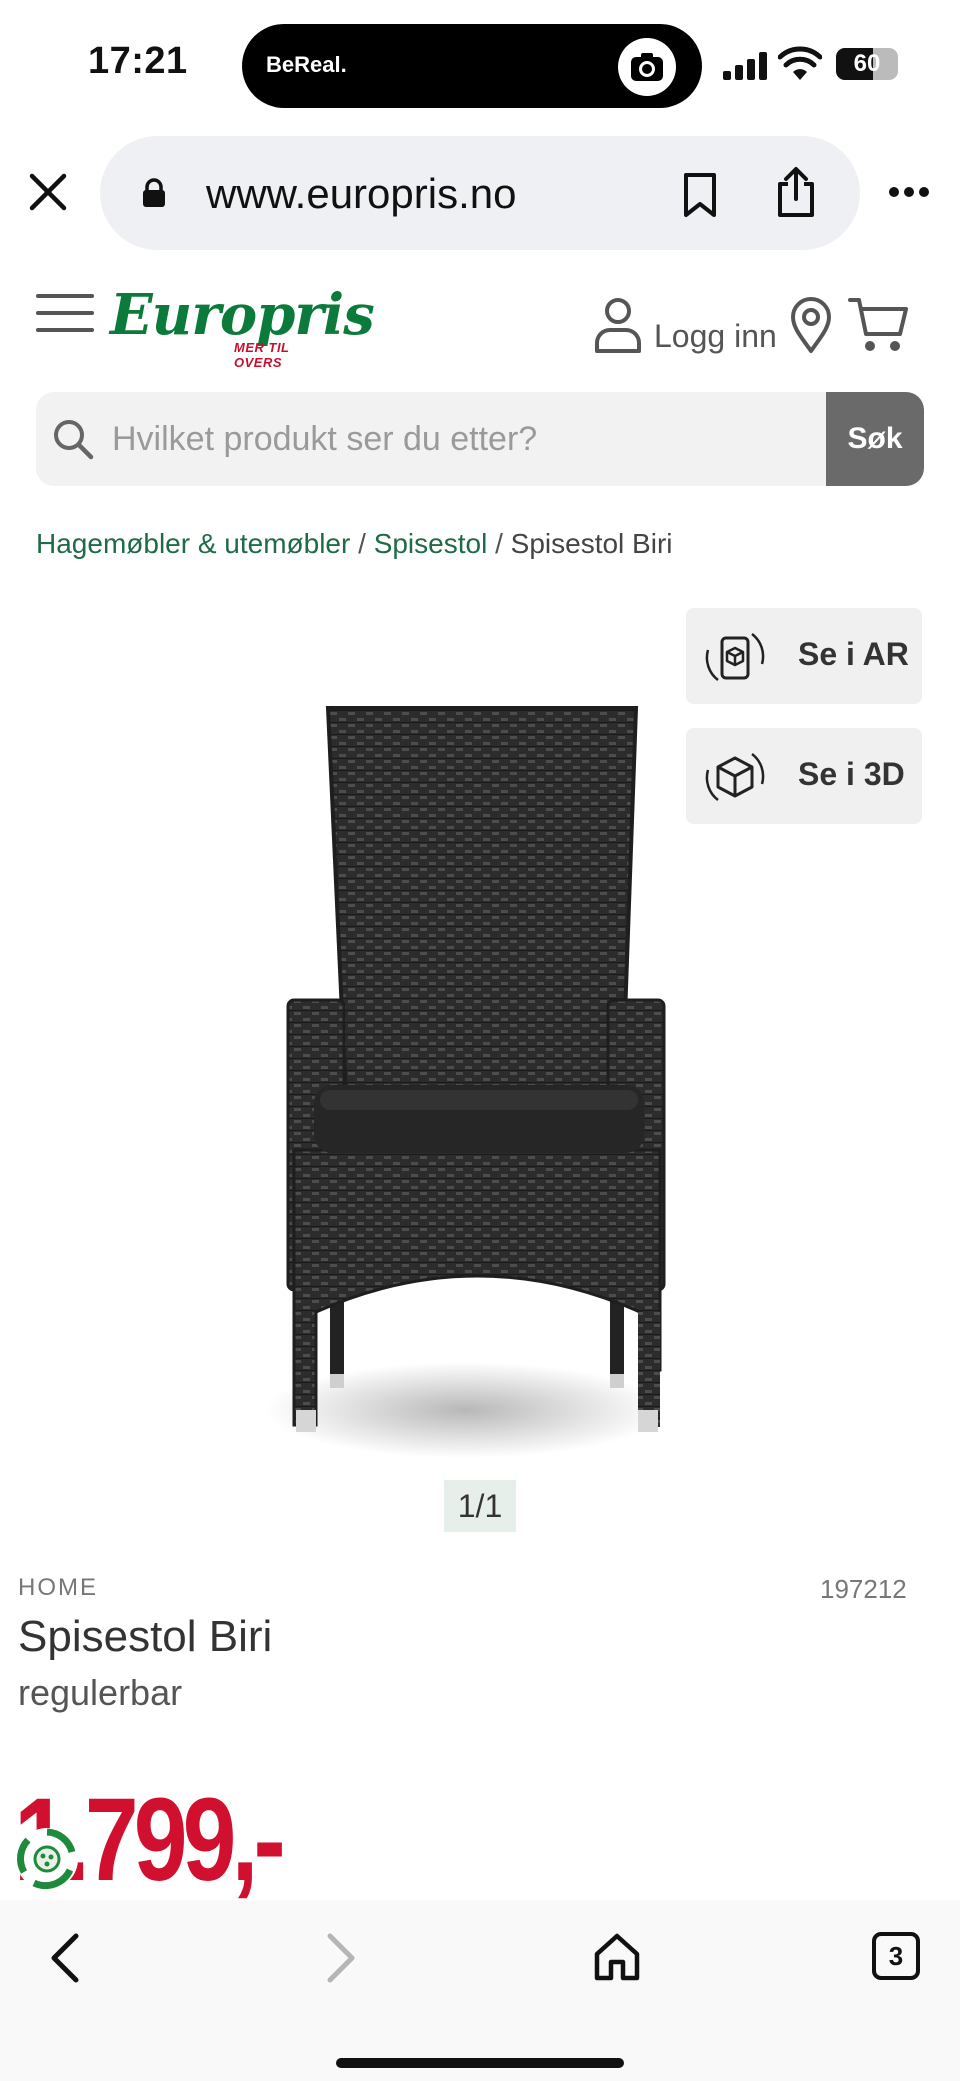  I want to click on address-bar: www.europris.no, so click(480, 193).